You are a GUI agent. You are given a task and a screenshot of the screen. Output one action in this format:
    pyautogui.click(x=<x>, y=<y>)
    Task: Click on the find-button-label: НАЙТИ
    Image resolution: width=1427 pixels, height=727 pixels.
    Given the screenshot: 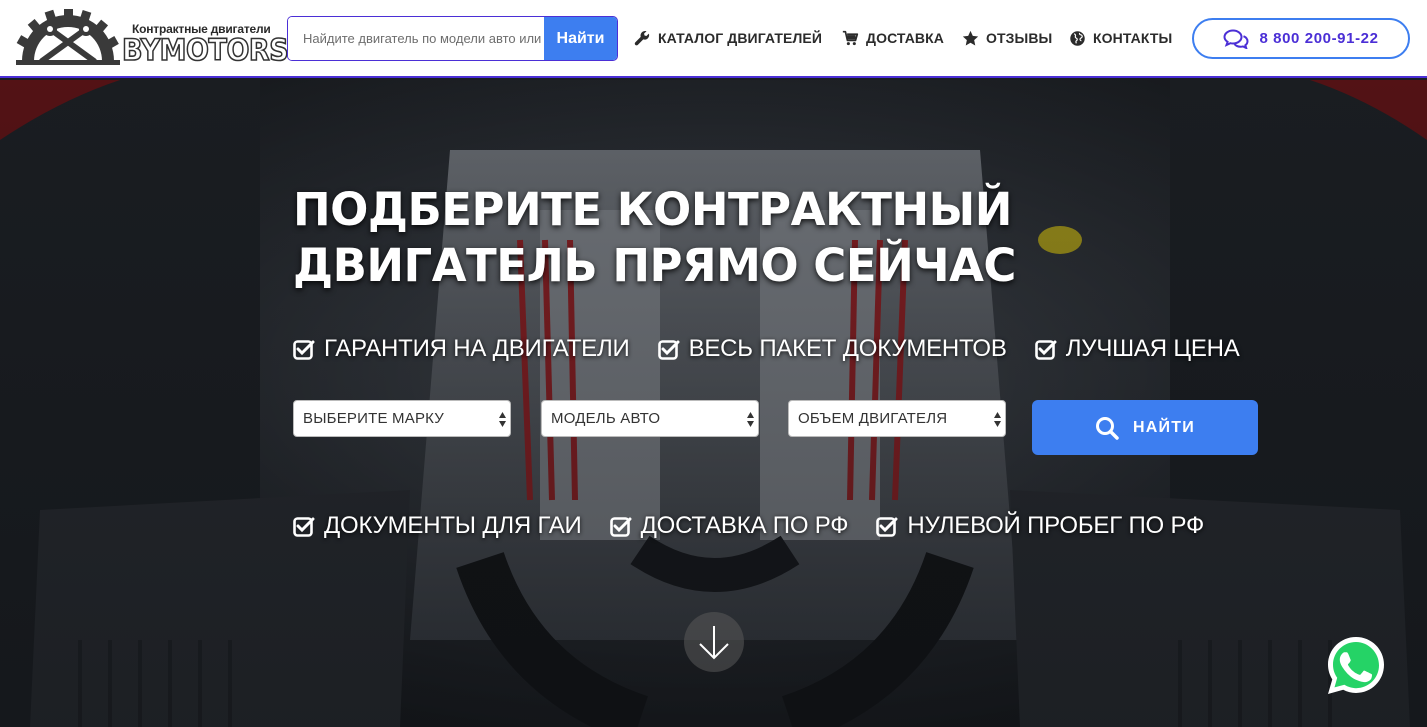 What is the action you would take?
    pyautogui.click(x=1164, y=427)
    